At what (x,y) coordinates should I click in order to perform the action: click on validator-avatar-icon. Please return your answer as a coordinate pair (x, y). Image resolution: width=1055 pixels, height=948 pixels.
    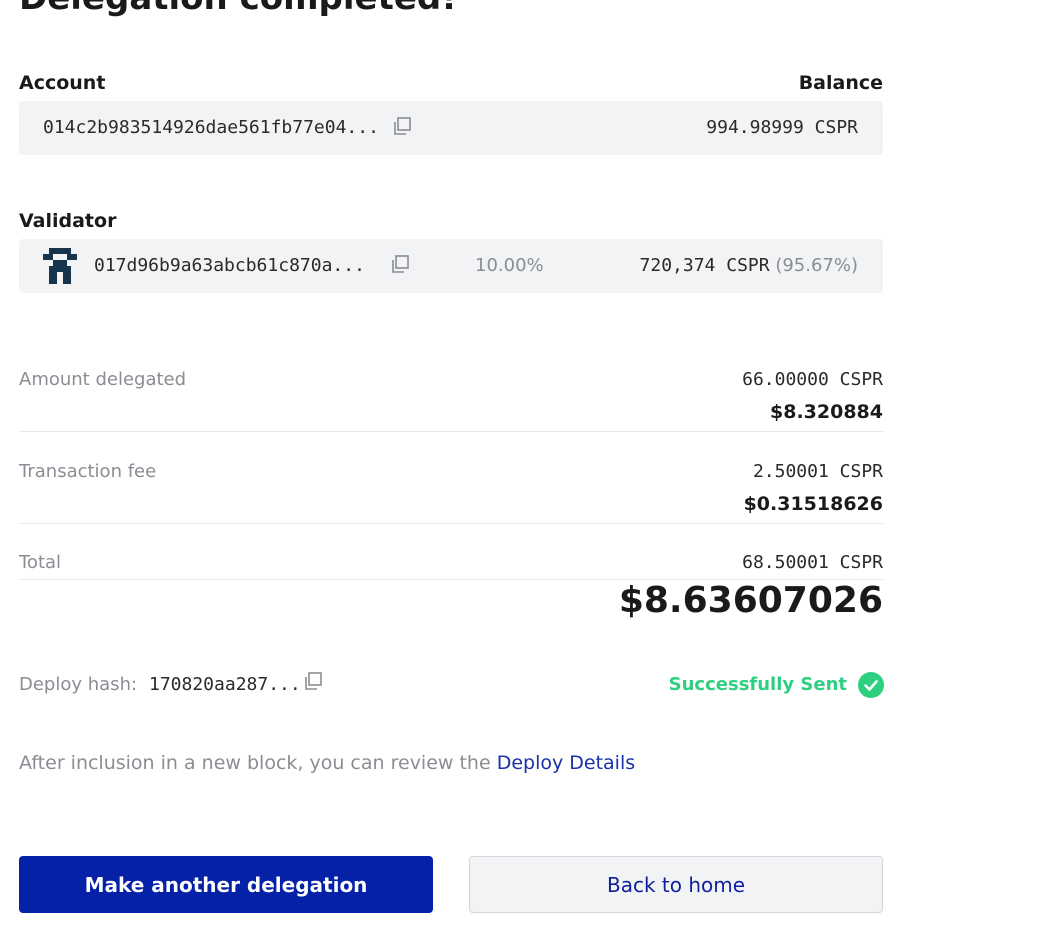
    Looking at the image, I should click on (60, 266).